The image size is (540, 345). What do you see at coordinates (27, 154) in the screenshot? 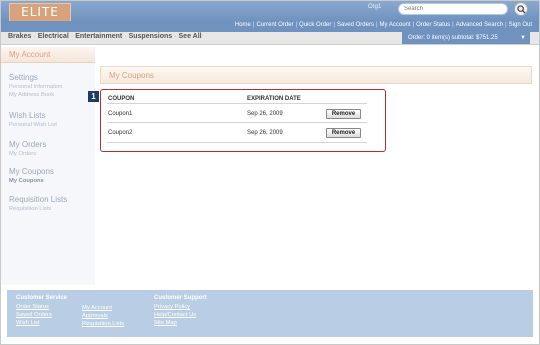
I see `sidebar-item-my-orders: My Orders` at bounding box center [27, 154].